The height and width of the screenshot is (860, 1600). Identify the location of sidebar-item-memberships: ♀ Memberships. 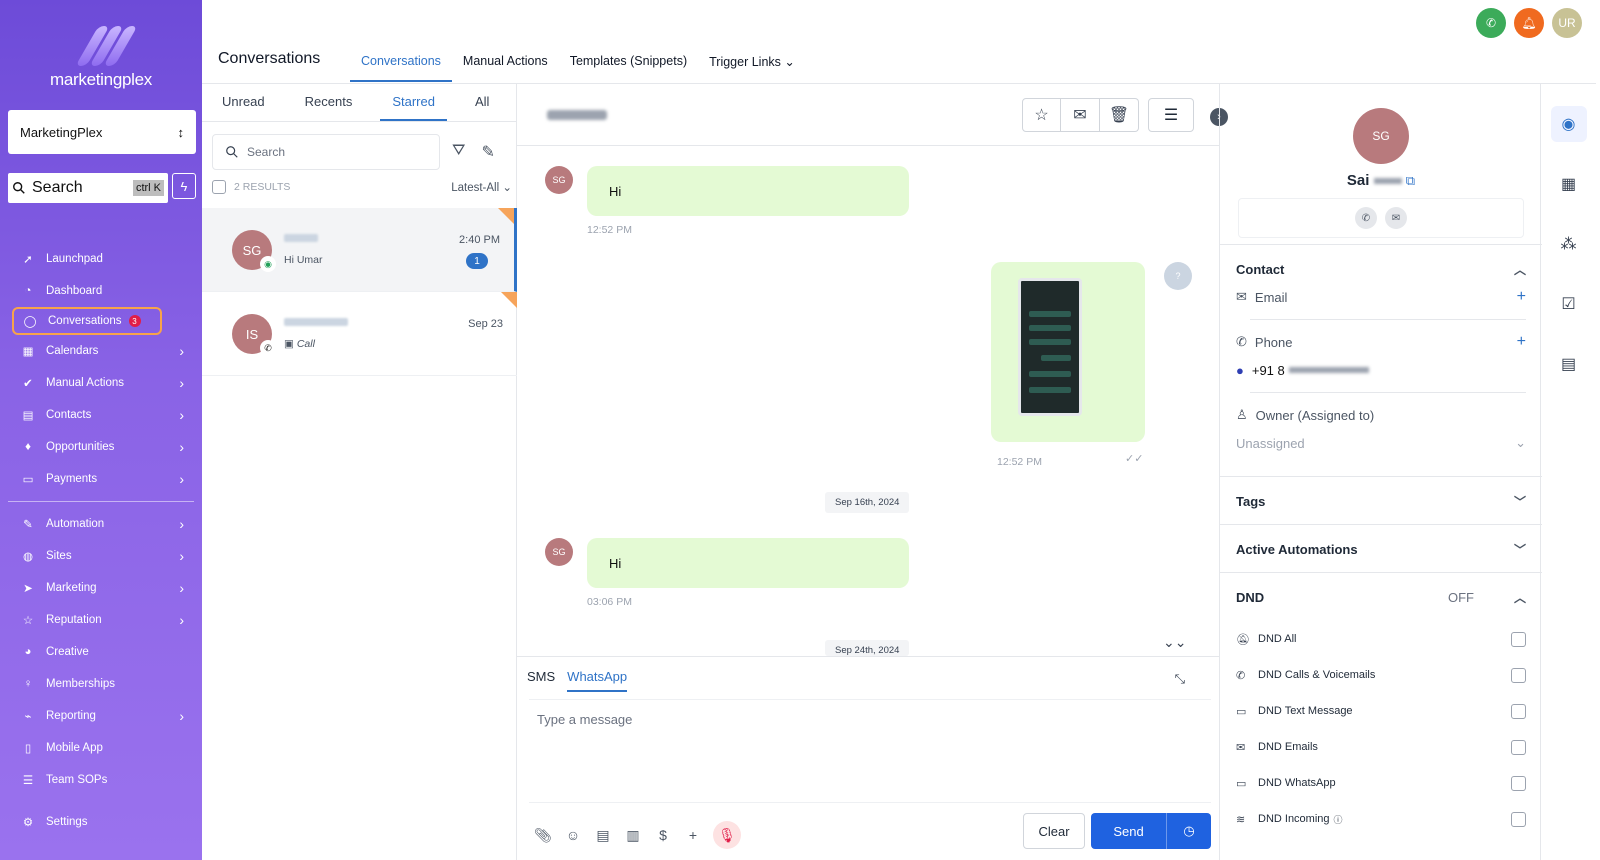
(101, 684).